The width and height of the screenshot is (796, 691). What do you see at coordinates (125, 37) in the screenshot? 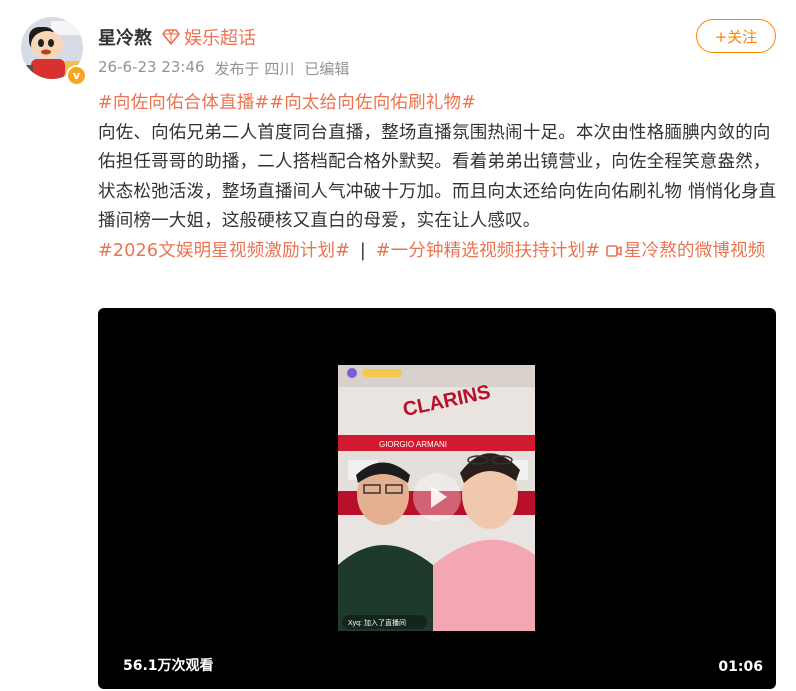
I see `author-name: 星冷熬` at bounding box center [125, 37].